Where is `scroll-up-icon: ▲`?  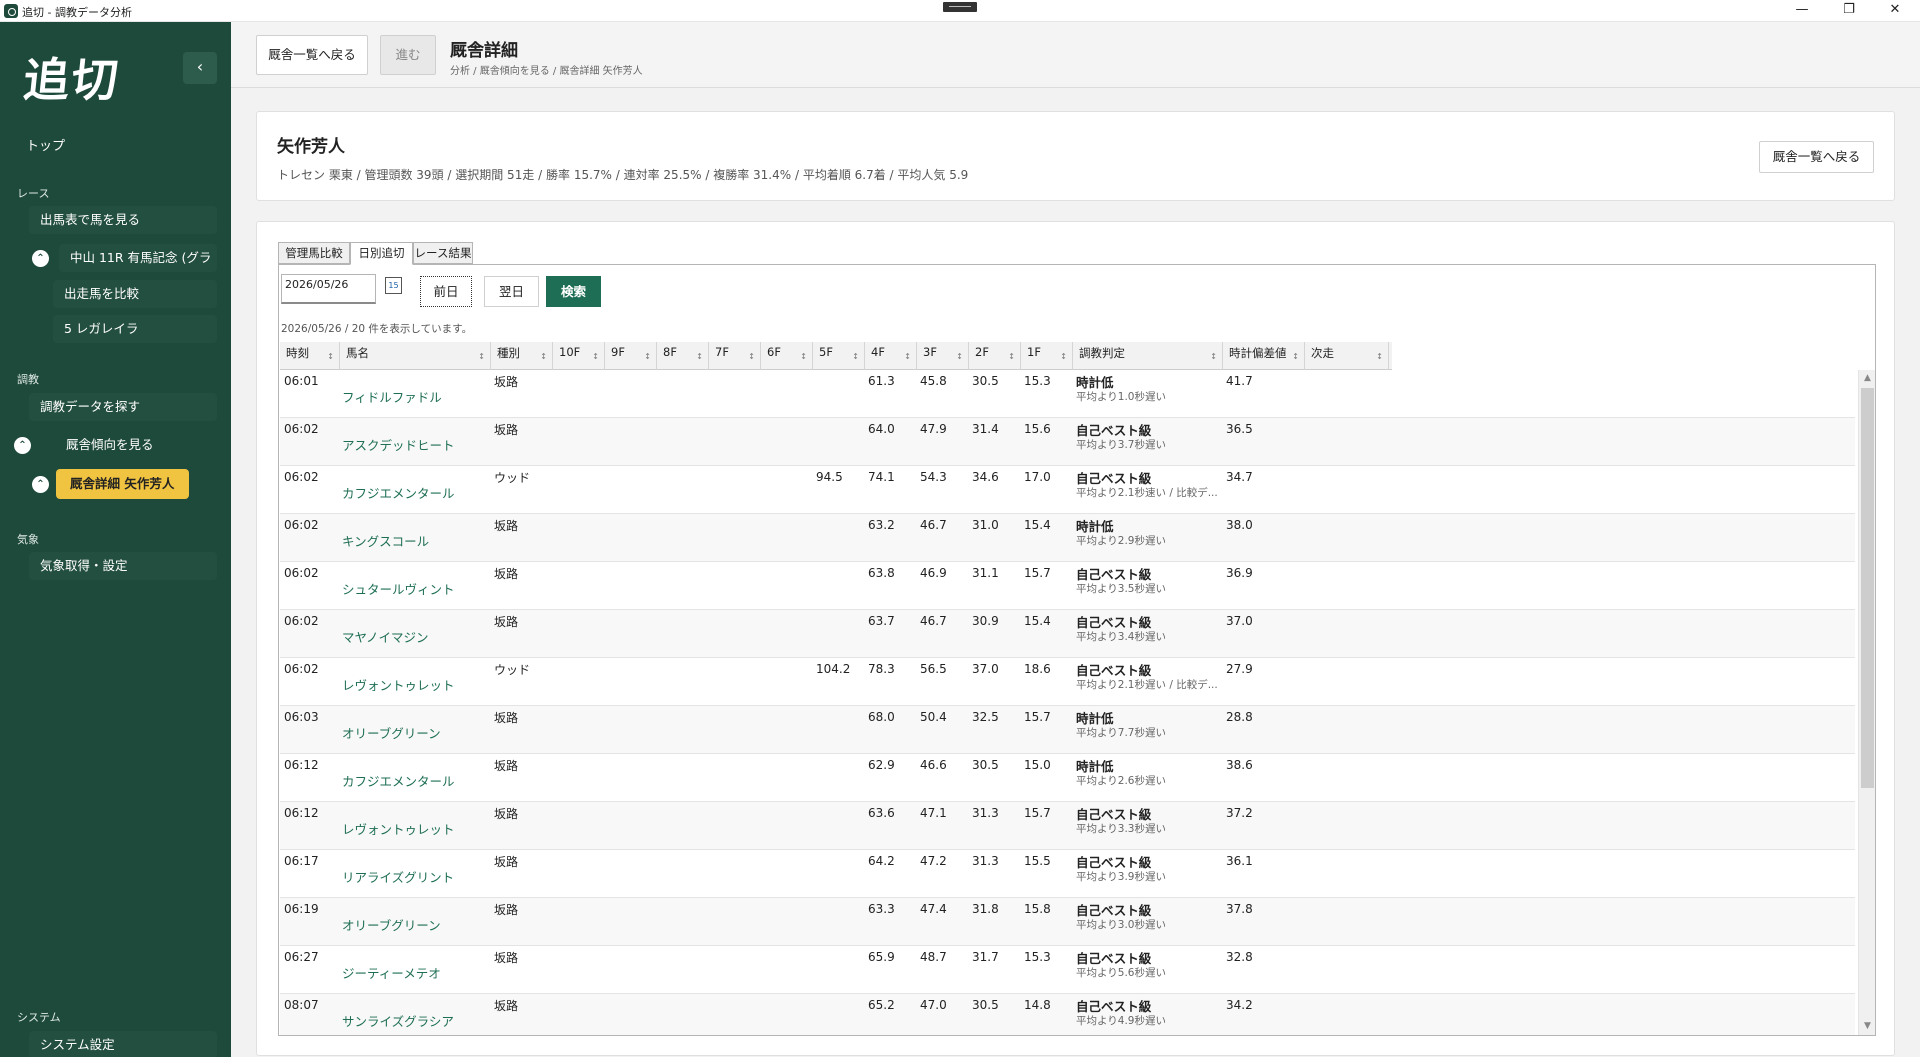 scroll-up-icon: ▲ is located at coordinates (1867, 378).